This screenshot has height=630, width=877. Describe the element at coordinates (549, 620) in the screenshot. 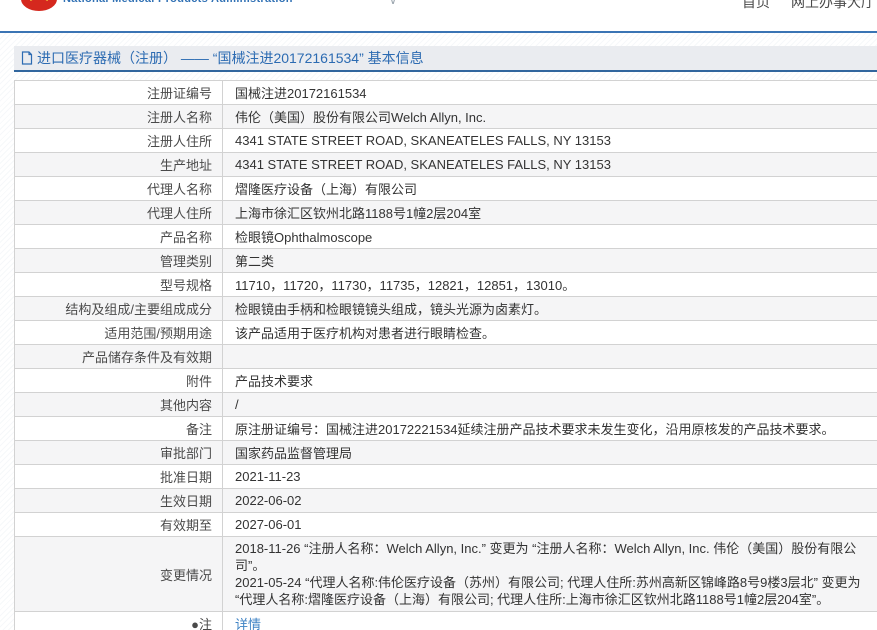

I see `row-value: 详情` at that location.